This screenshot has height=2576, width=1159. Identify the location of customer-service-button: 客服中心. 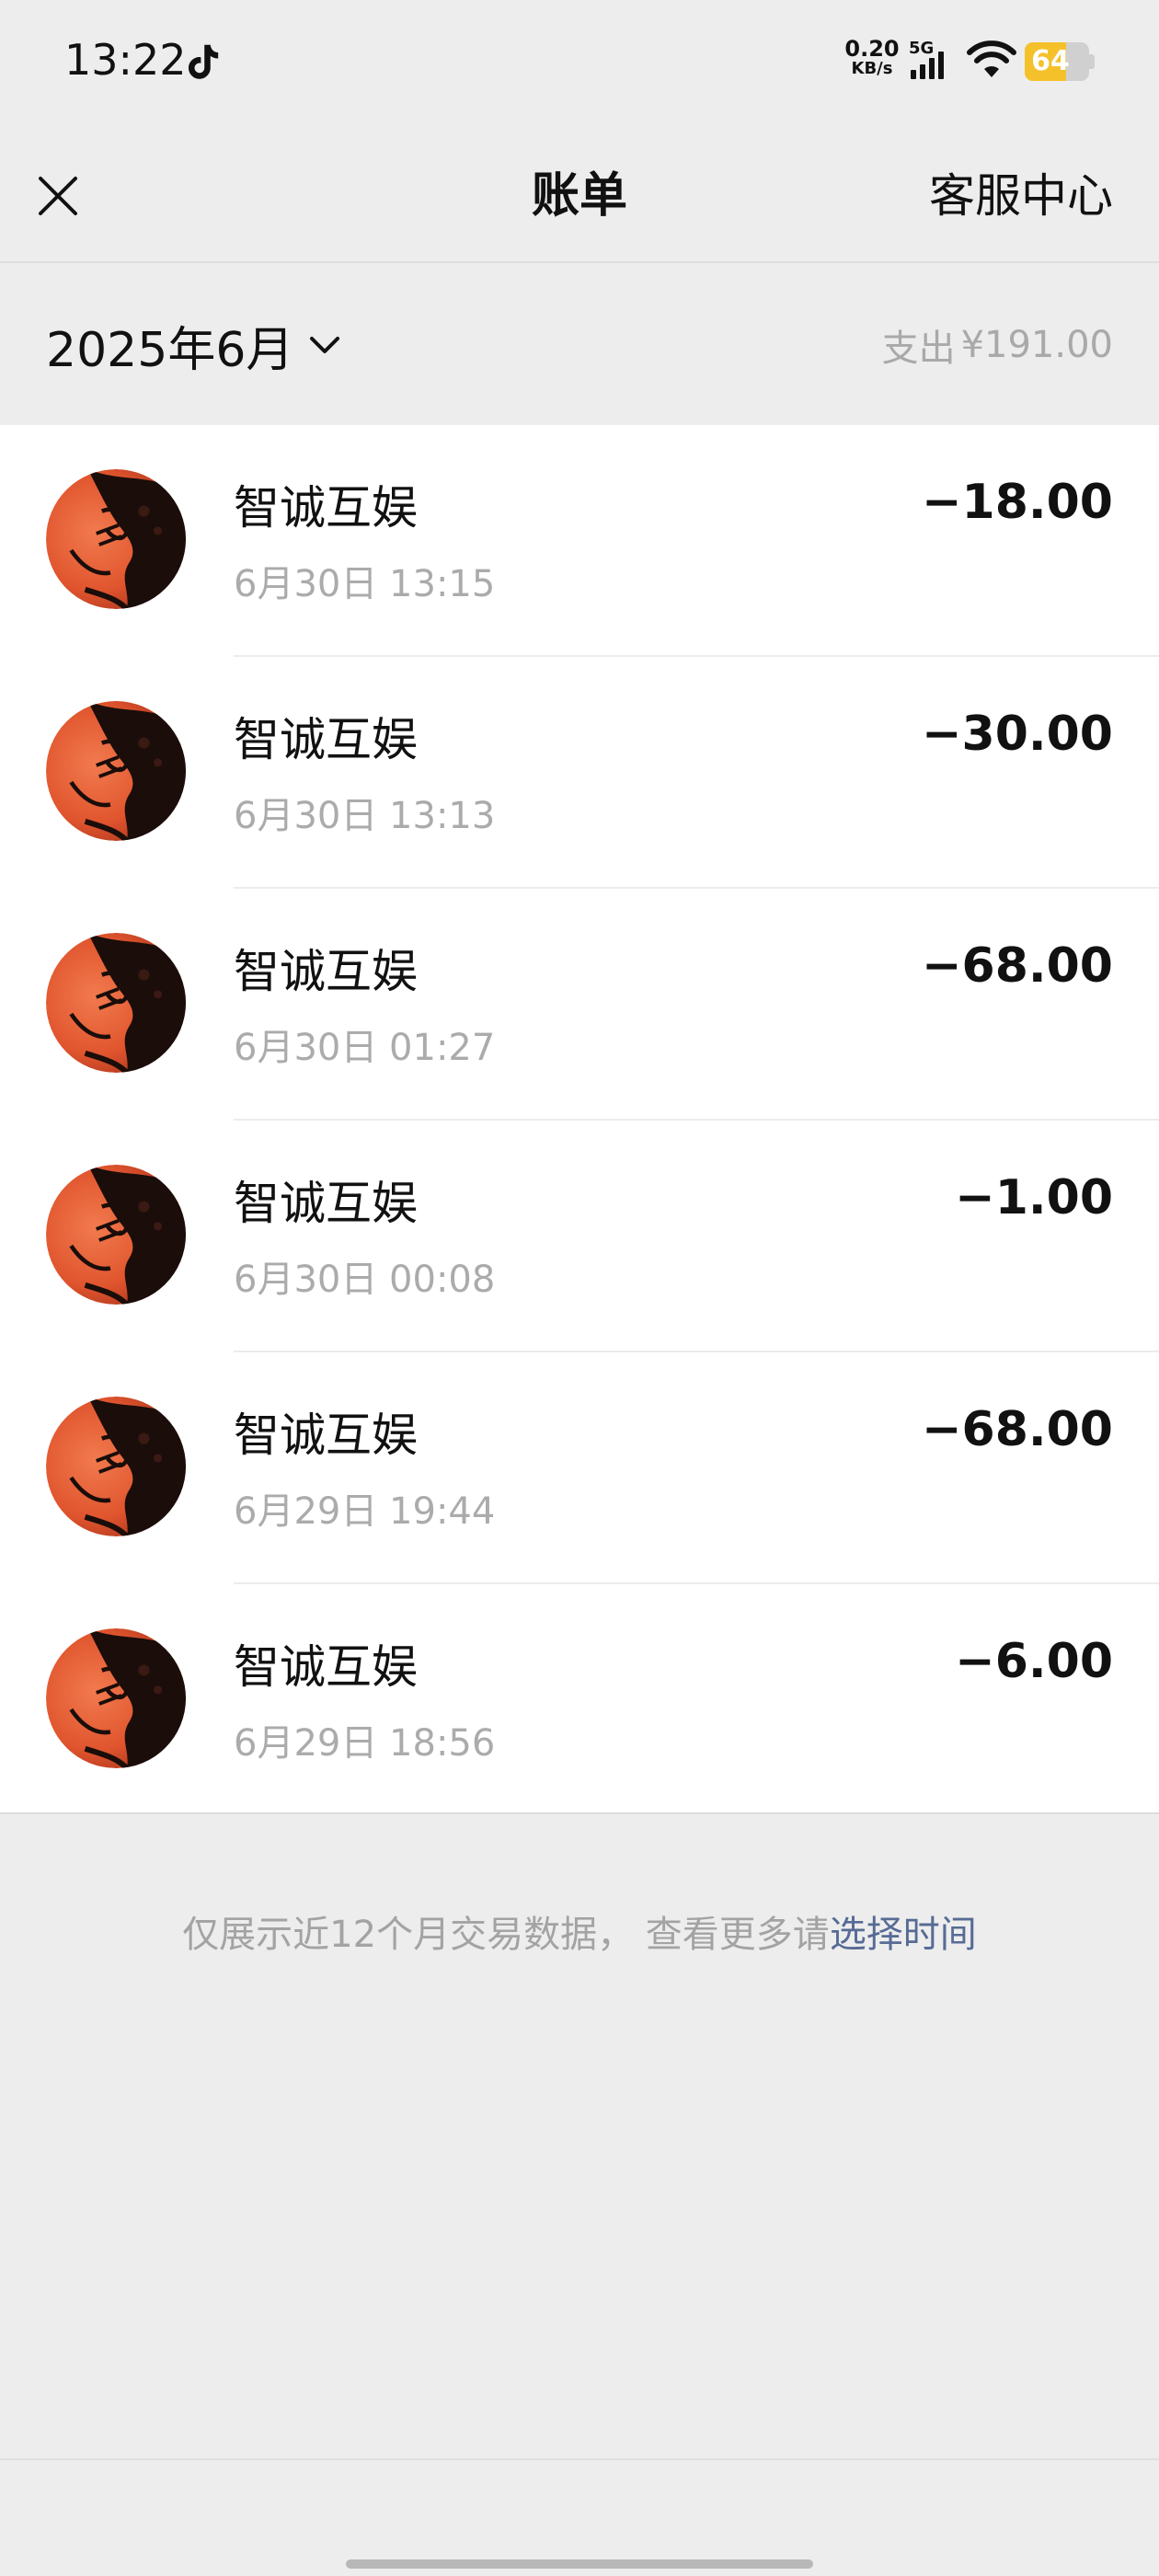
(1021, 196).